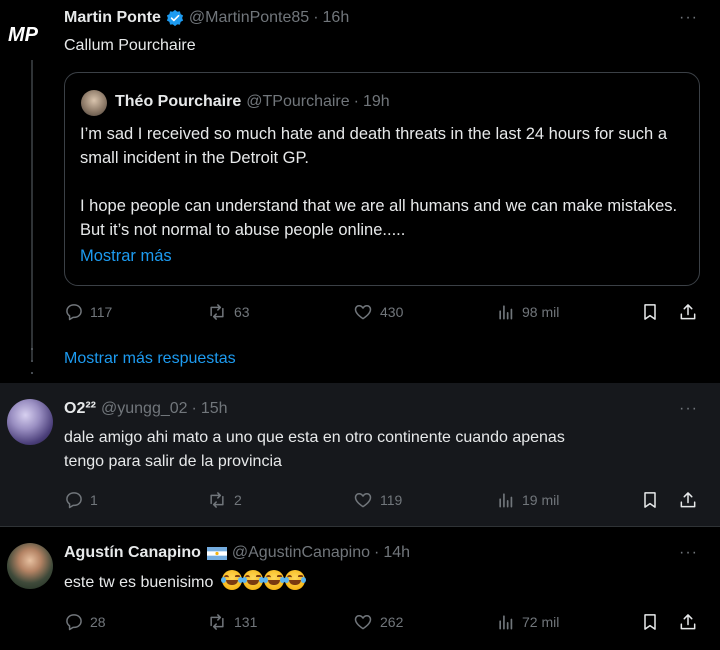  What do you see at coordinates (216, 553) in the screenshot?
I see `argentina-flag-icon` at bounding box center [216, 553].